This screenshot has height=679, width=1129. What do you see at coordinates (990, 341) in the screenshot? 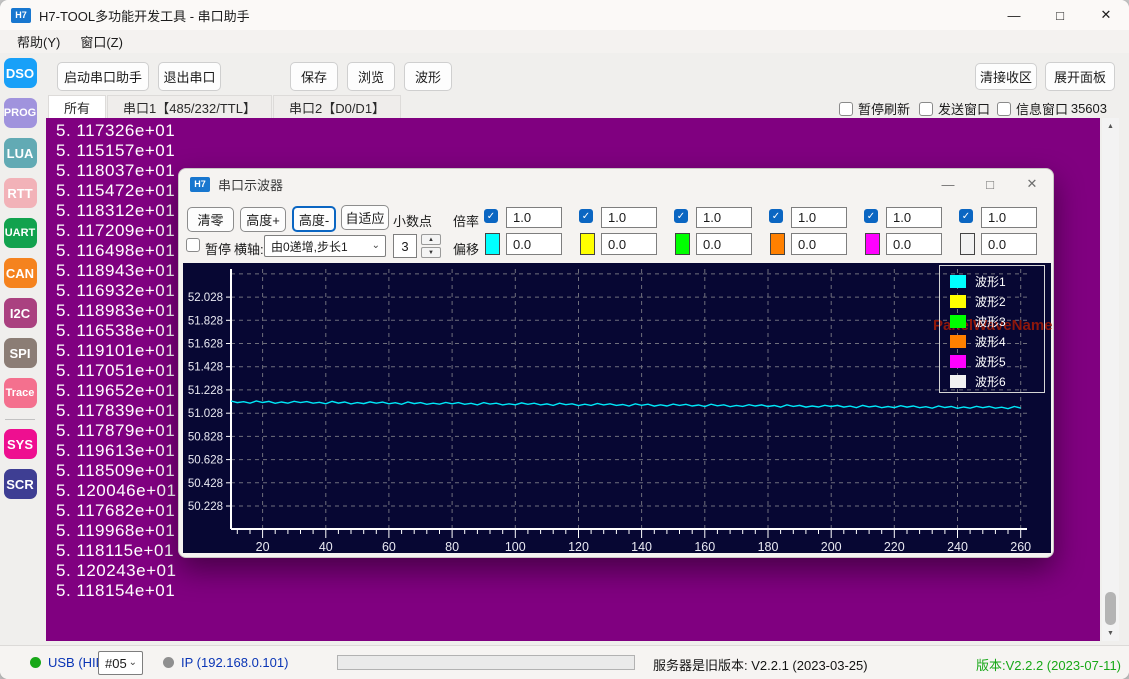
I see `legend-label: 波形4` at bounding box center [990, 341].